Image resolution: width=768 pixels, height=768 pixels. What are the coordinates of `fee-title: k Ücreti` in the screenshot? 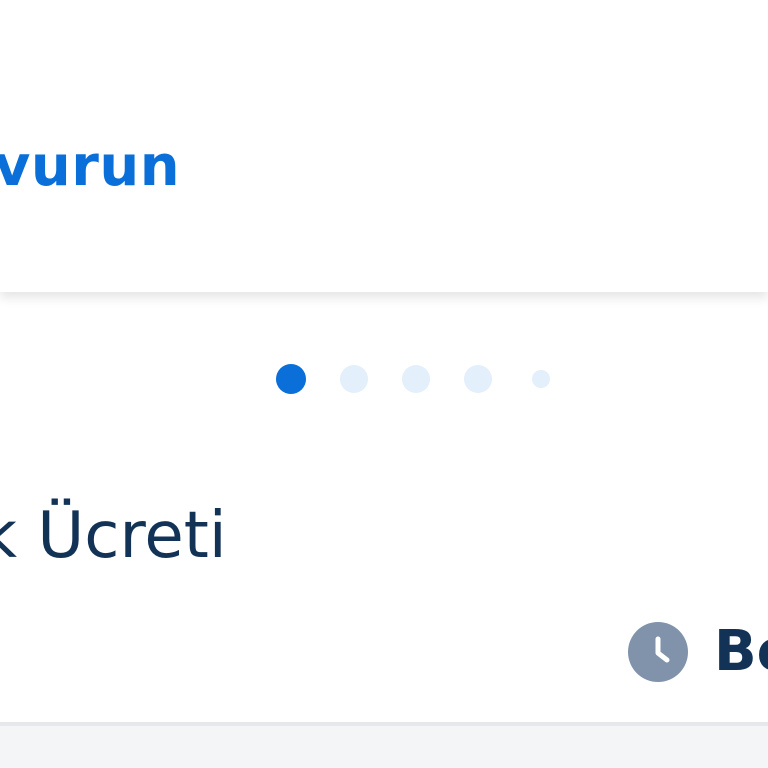 It's located at (113, 536).